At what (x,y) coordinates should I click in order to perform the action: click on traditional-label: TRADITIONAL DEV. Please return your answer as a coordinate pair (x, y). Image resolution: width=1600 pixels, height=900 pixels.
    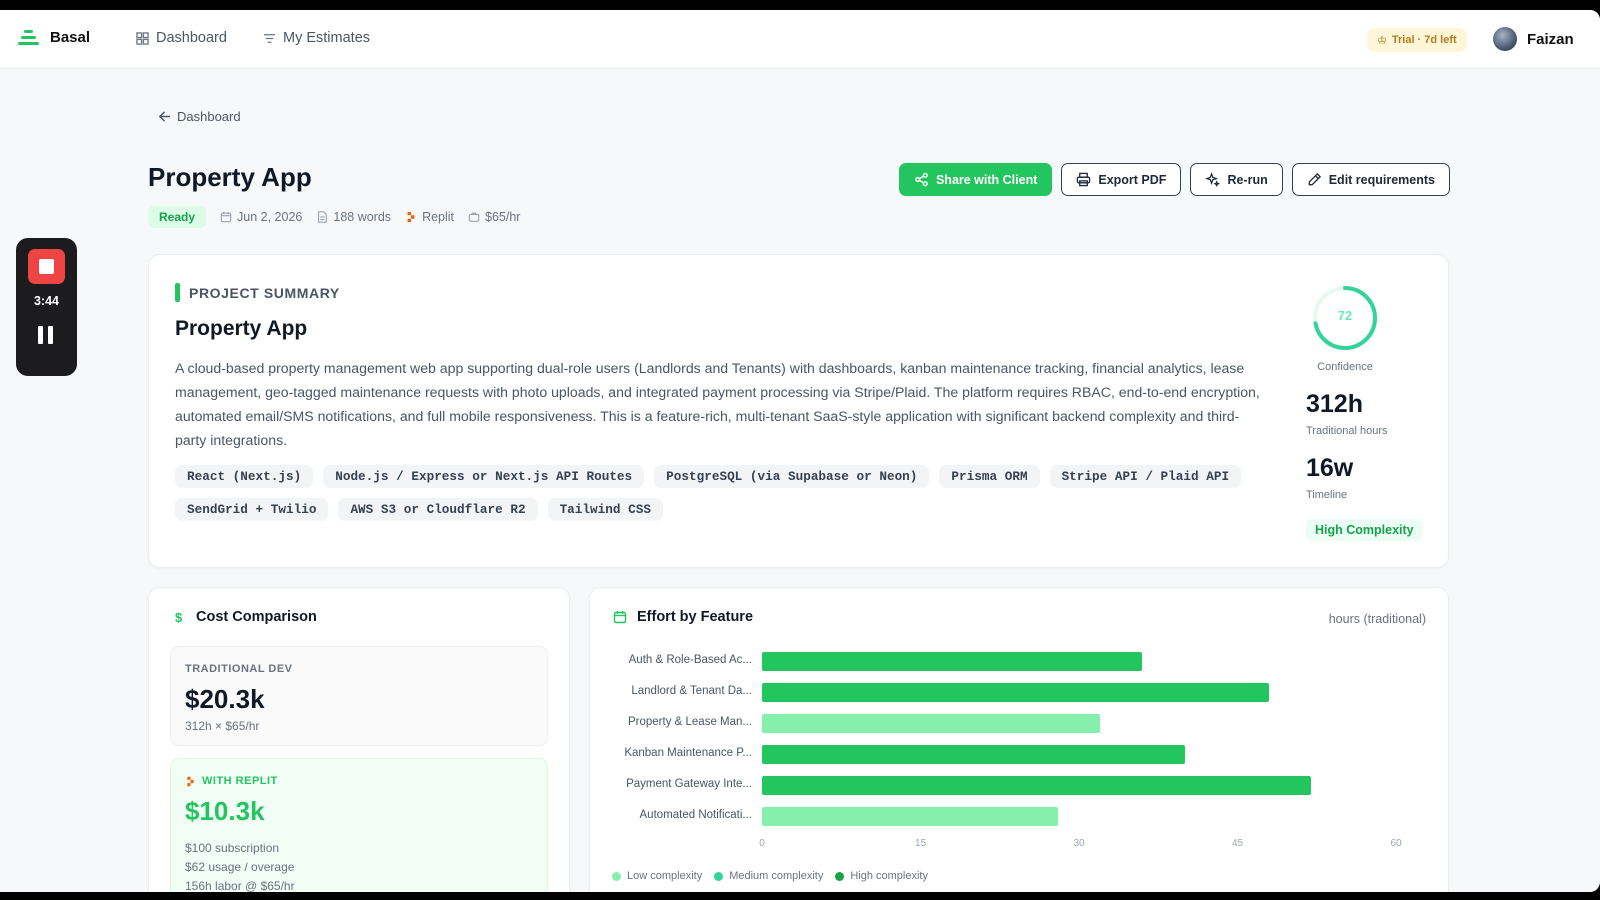
    Looking at the image, I should click on (239, 669).